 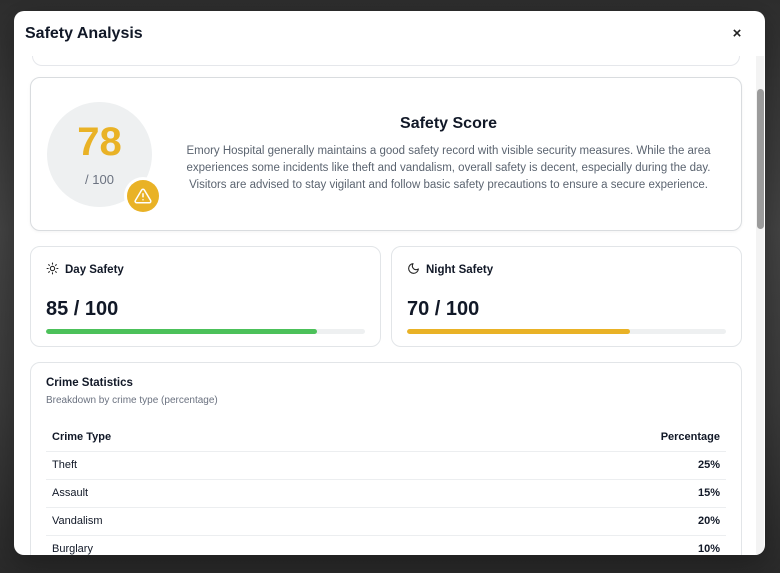 What do you see at coordinates (566, 270) in the screenshot?
I see `night-safety-label: Night Safety` at bounding box center [566, 270].